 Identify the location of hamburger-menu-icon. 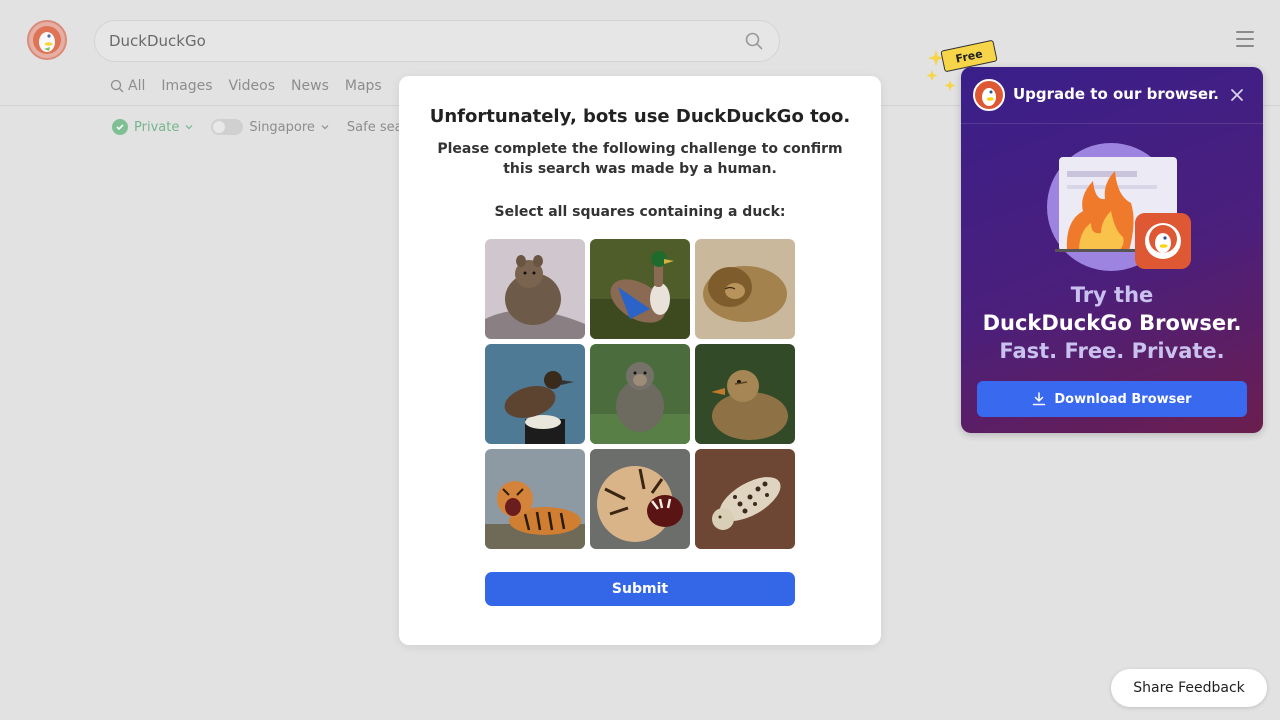
(1245, 39).